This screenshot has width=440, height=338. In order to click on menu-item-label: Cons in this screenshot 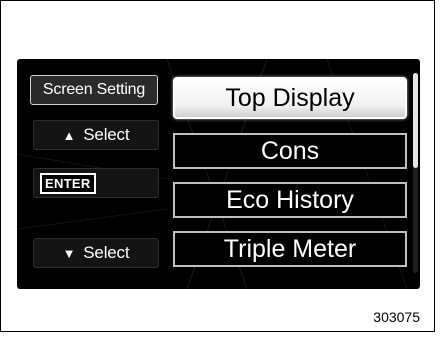, I will do `click(290, 150)`.